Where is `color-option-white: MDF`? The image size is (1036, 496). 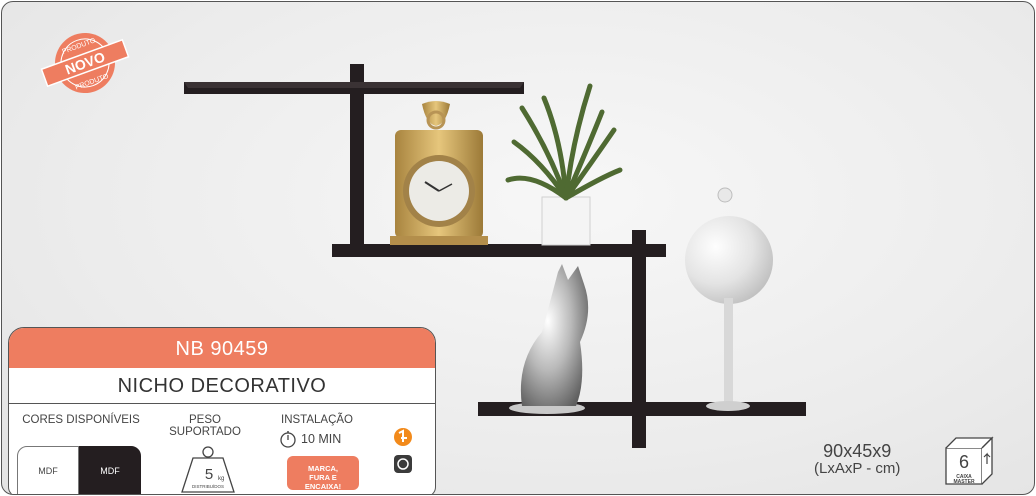 color-option-white: MDF is located at coordinates (48, 470).